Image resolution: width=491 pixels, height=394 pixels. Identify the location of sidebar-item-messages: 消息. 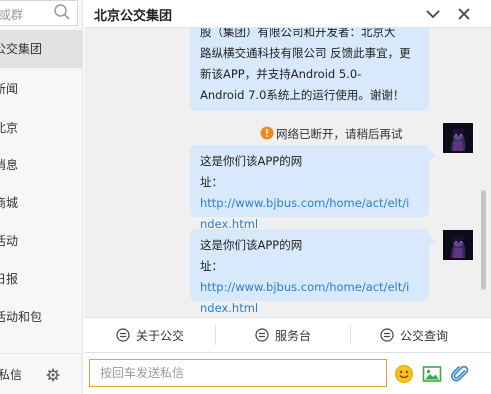
(41, 165).